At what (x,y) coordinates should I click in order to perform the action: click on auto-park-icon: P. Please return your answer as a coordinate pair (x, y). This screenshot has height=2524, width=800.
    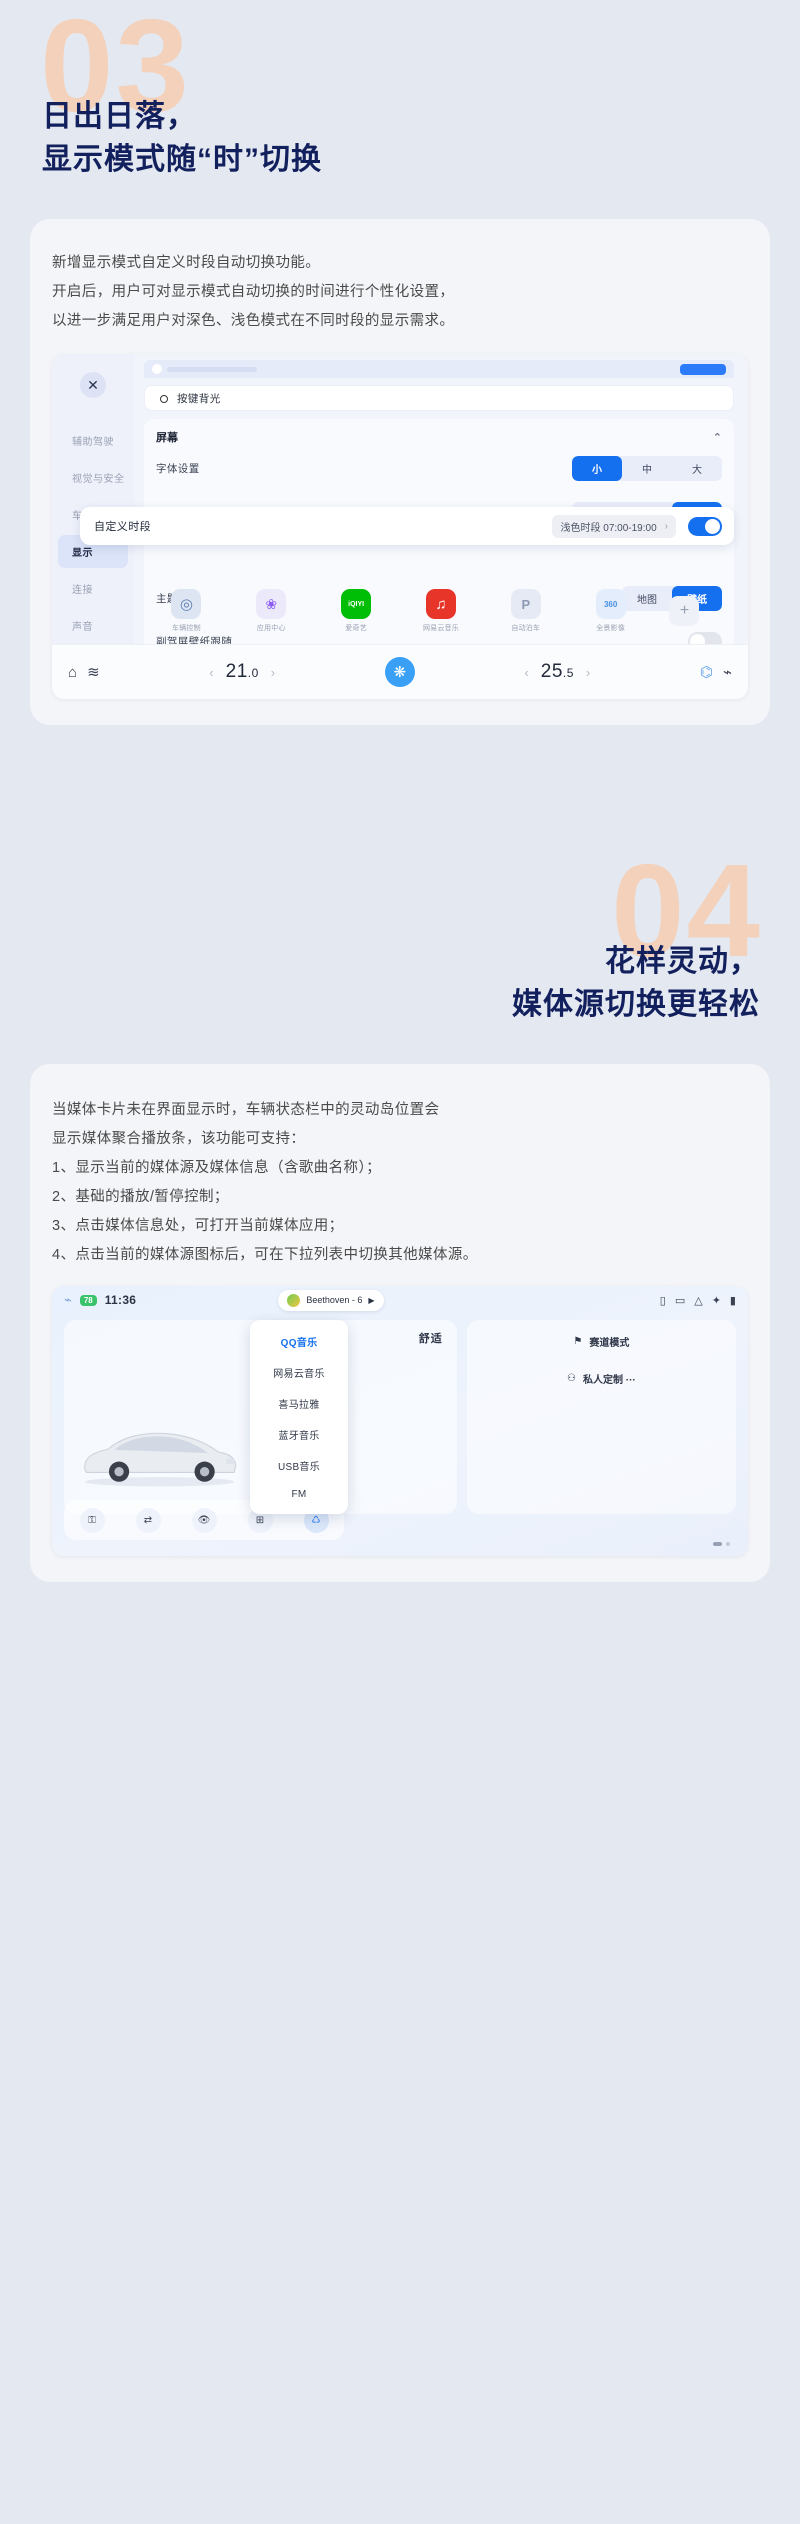
    Looking at the image, I should click on (525, 604).